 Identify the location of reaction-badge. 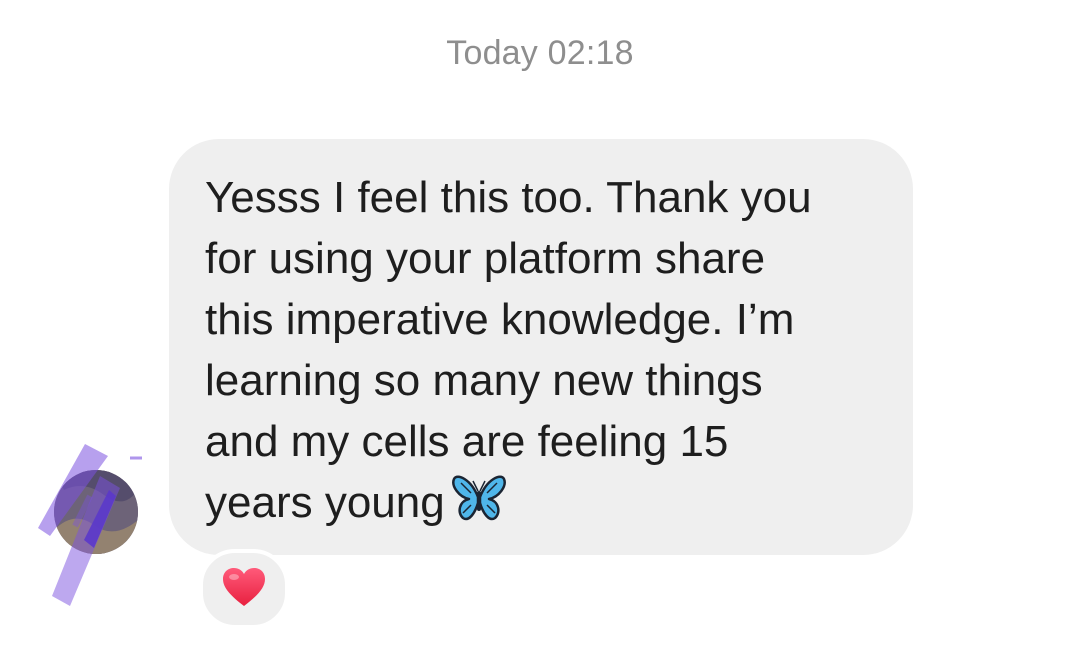
(244, 589).